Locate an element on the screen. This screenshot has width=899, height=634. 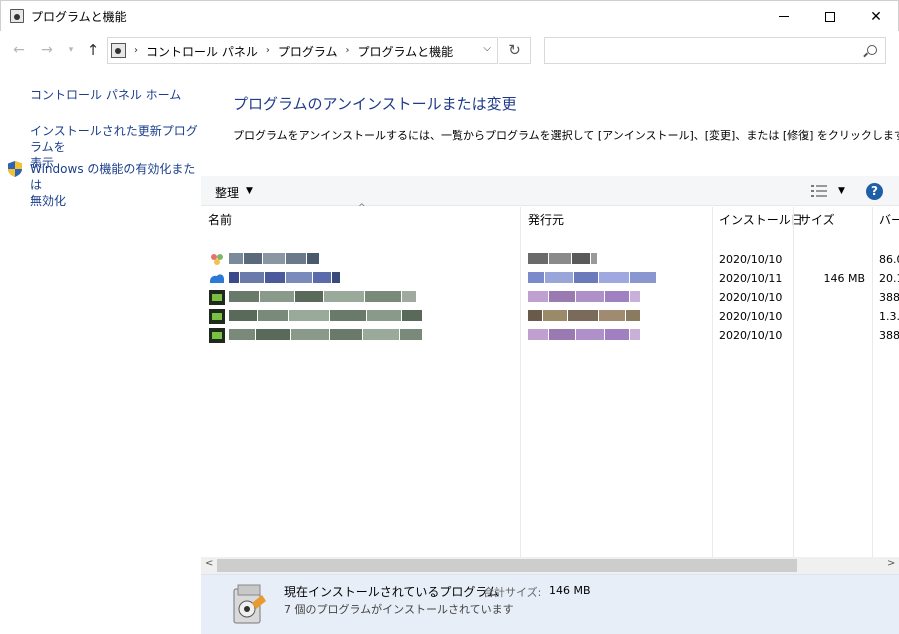
program-row: 2020/10/11 146 MB 20.1 is located at coordinates (550, 278).